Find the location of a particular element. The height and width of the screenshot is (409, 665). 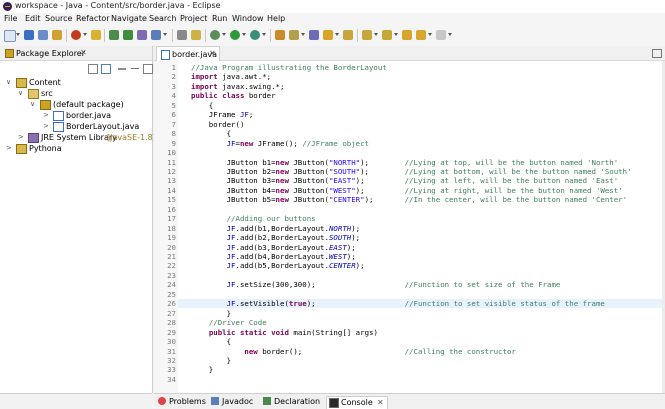

task-icon is located at coordinates (314, 35).